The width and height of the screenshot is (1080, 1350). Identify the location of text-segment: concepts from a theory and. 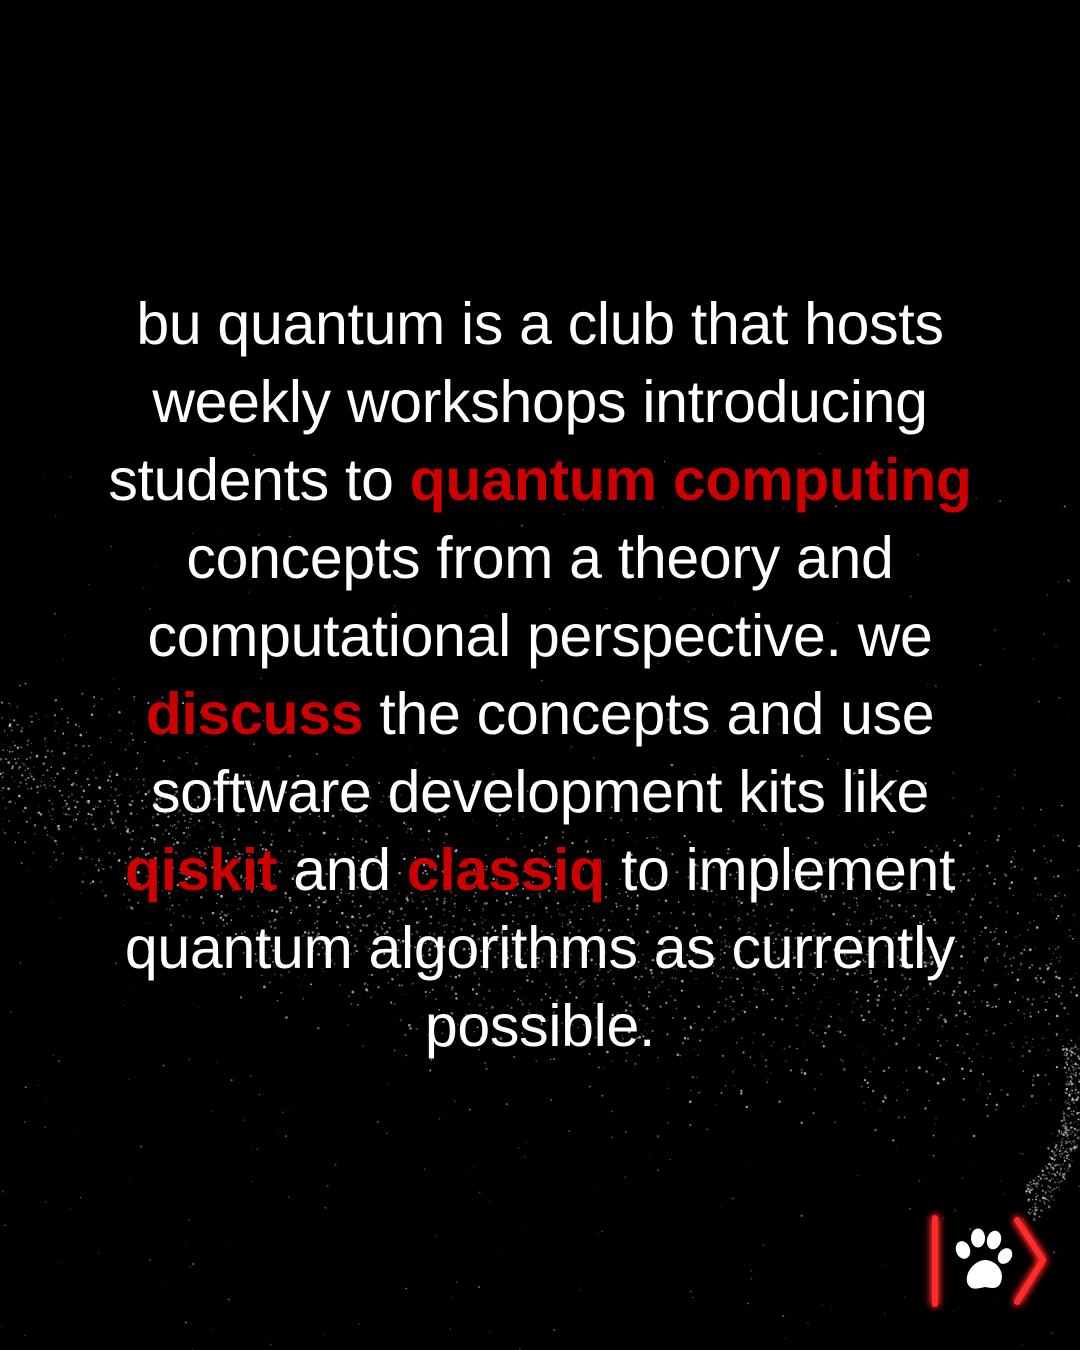
(540, 558).